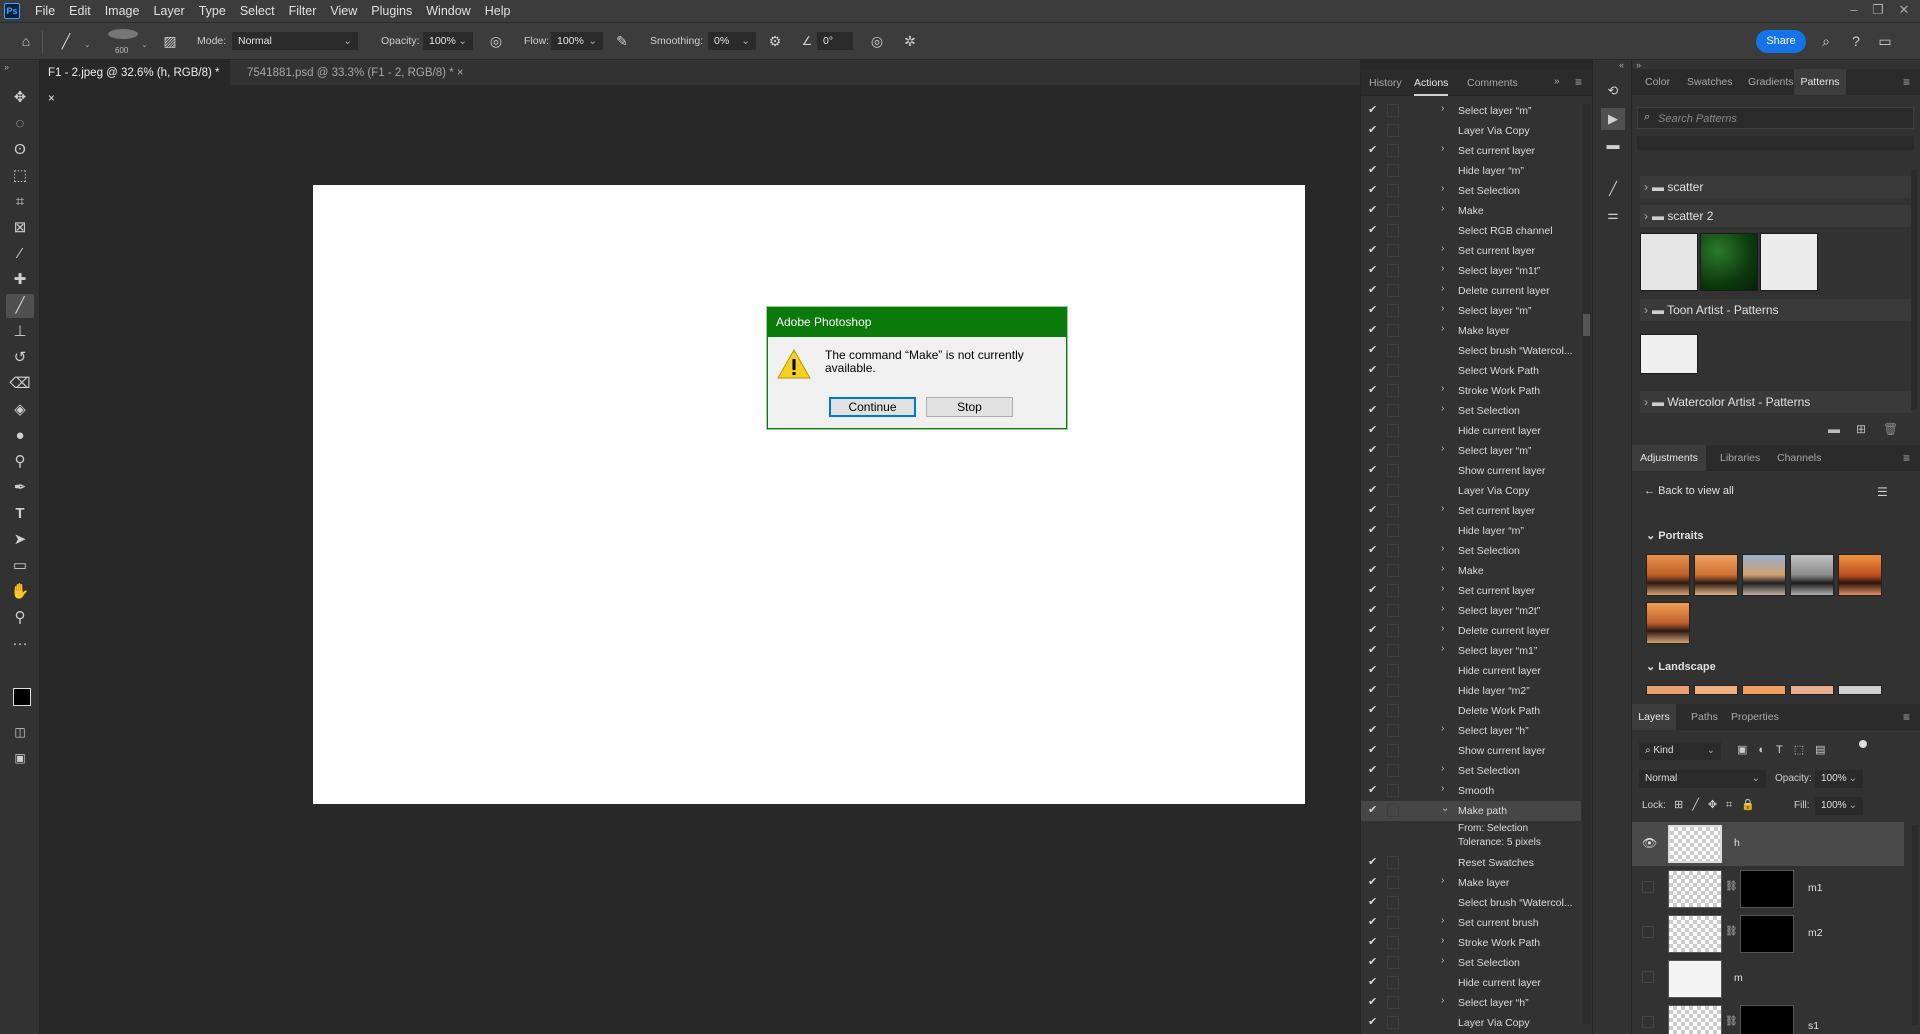 The image size is (1920, 1034). I want to click on zoom-tool-icon: ⚲, so click(20, 618).